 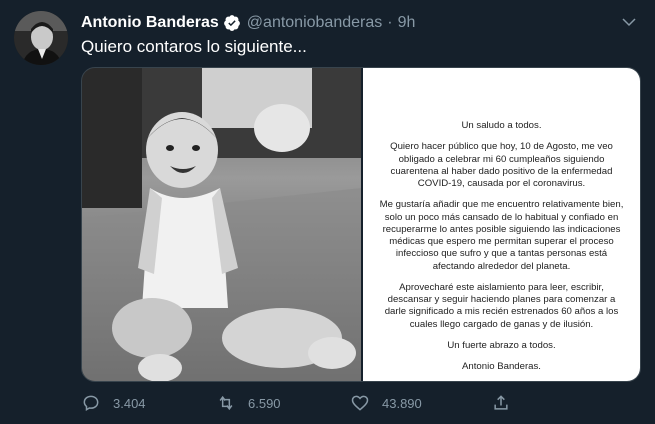 What do you see at coordinates (226, 403) in the screenshot?
I see `retweet-icon` at bounding box center [226, 403].